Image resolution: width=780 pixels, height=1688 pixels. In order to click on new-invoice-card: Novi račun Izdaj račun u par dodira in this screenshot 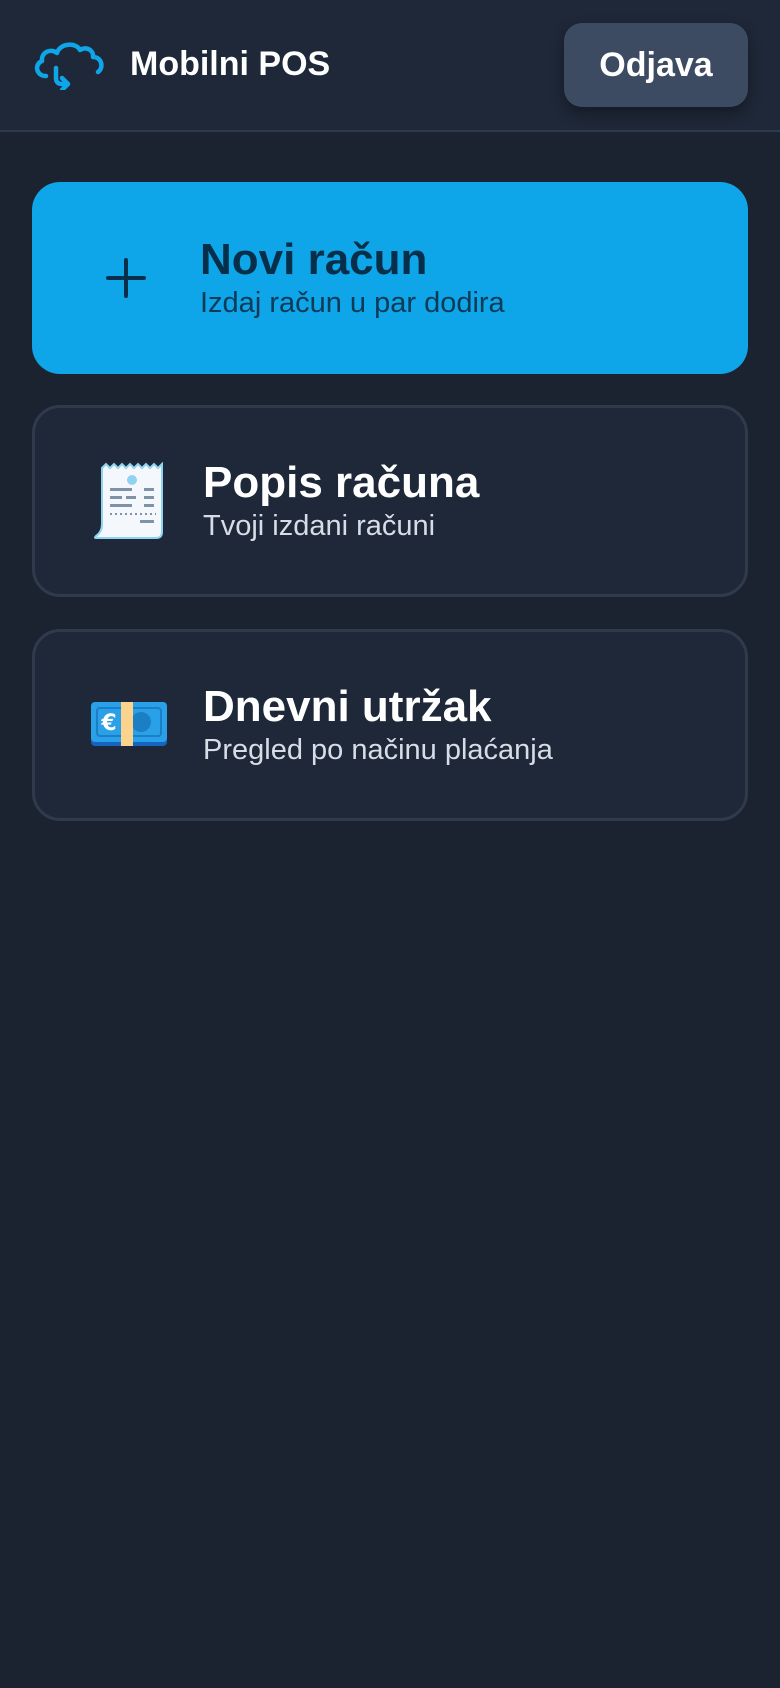, I will do `click(390, 278)`.